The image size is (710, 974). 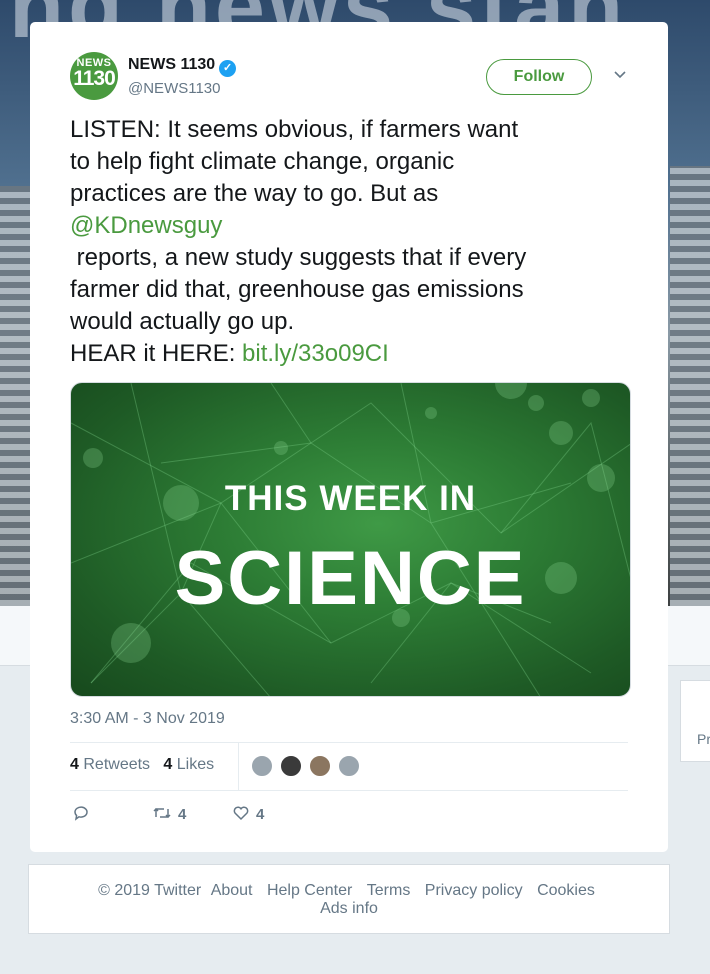 I want to click on retweet-button: 4, so click(x=169, y=813).